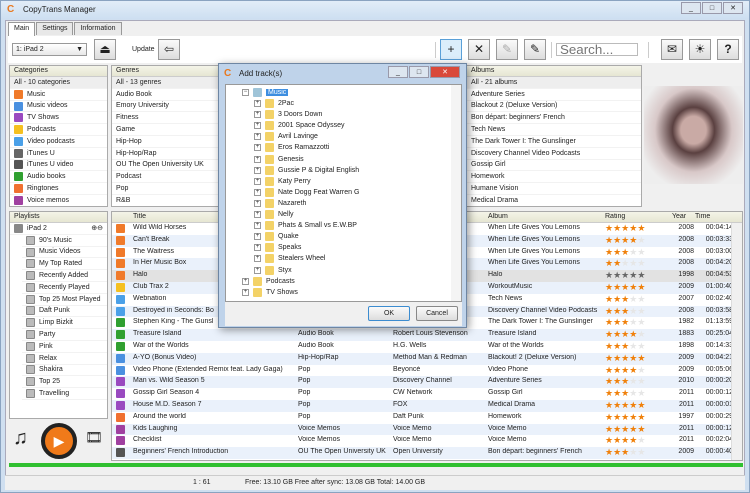  I want to click on tree-node-folder: + Katy Perry, so click(282, 181).